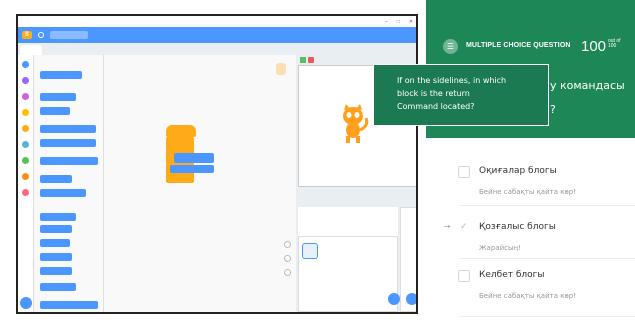 This screenshot has height=322, width=635. Describe the element at coordinates (217, 35) in the screenshot. I see `scratch-menubar: S` at that location.